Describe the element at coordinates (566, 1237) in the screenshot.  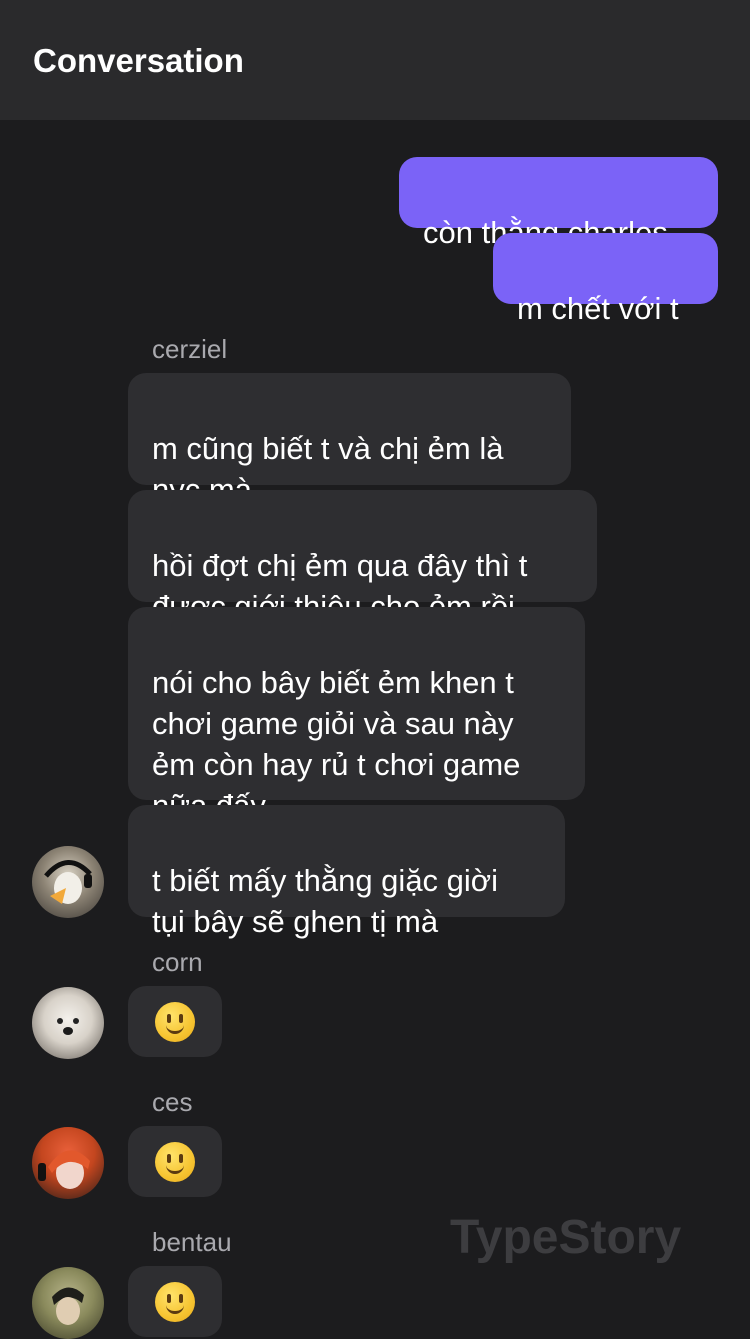
I see `typestory-watermark: TypeStory` at that location.